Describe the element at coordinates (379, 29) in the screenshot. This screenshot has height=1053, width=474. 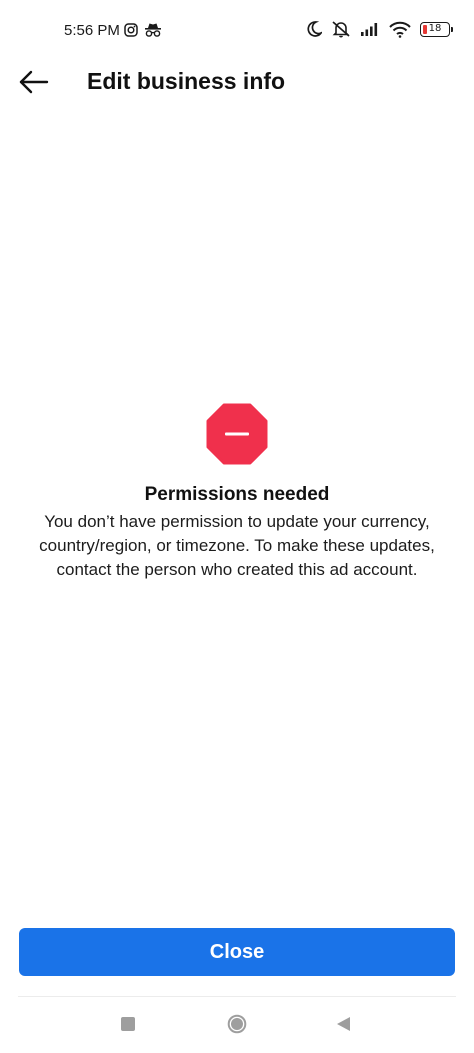
I see `status-icons: 18` at that location.